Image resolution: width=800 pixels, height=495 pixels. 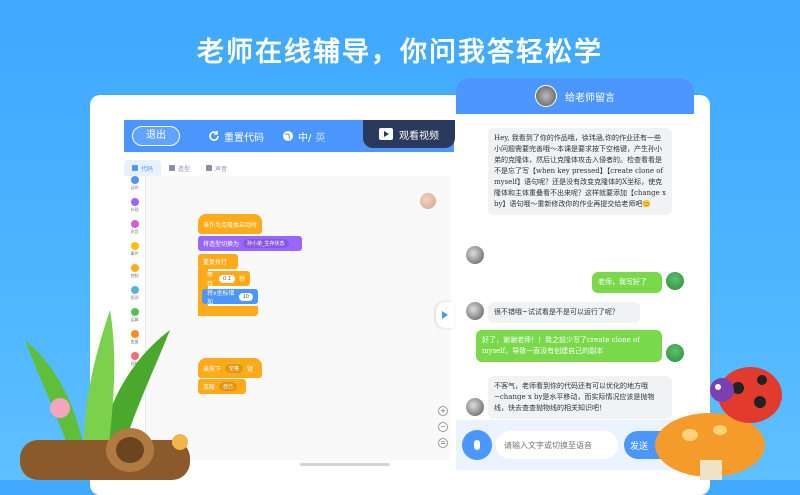 I want to click on watch-video-label: 观看视频, so click(x=419, y=136).